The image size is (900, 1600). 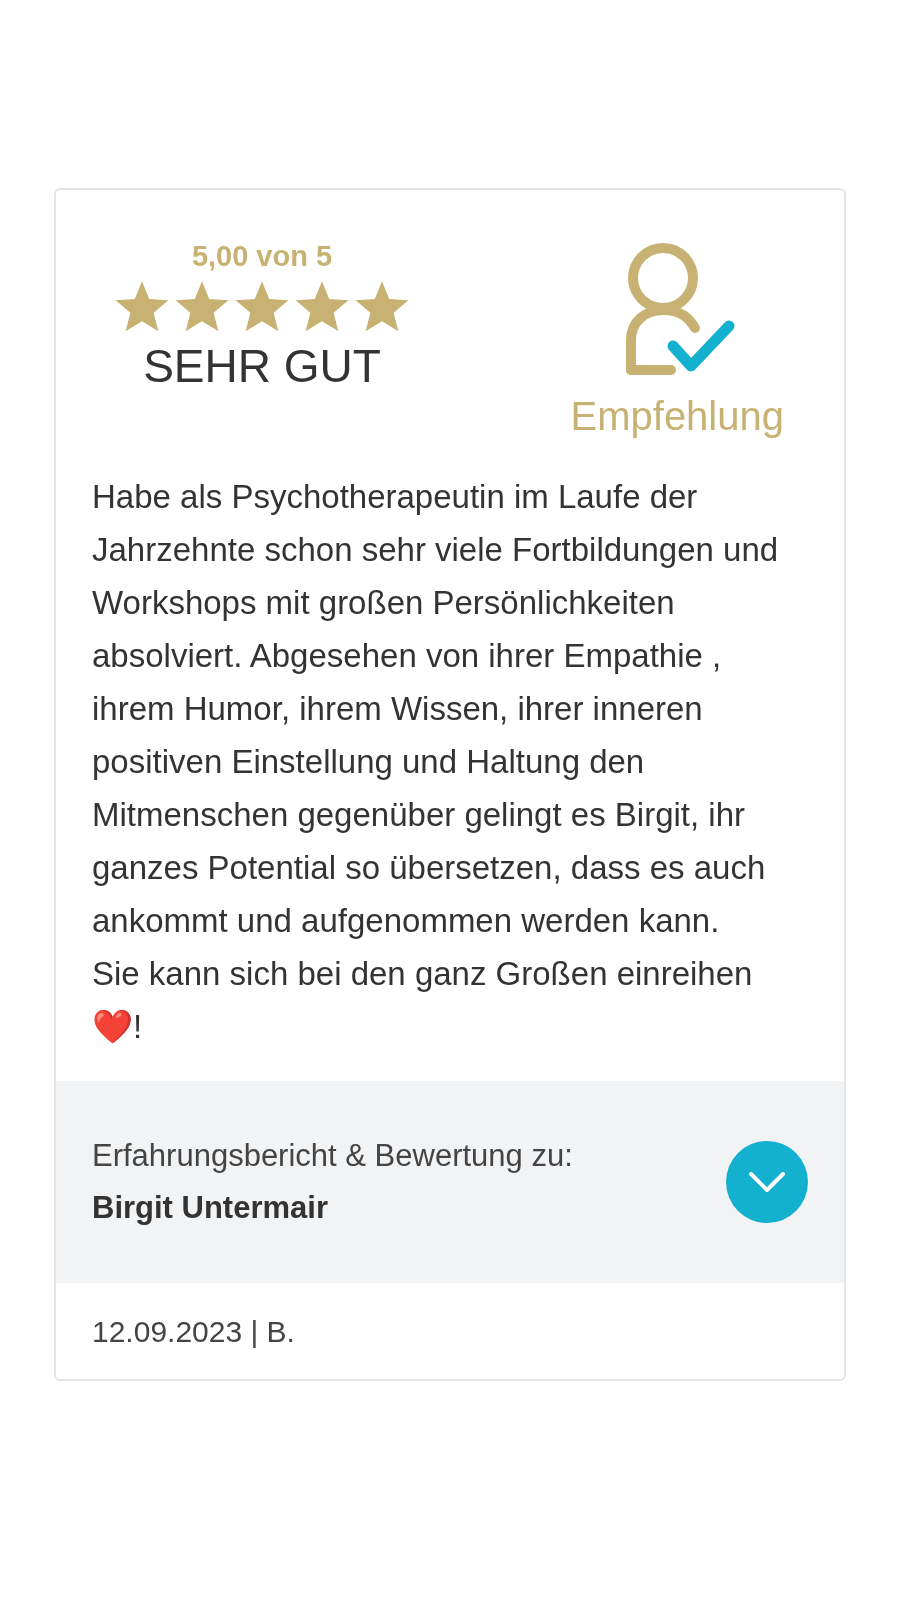 I want to click on rating-verdict: SEHR GUT, so click(x=262, y=366).